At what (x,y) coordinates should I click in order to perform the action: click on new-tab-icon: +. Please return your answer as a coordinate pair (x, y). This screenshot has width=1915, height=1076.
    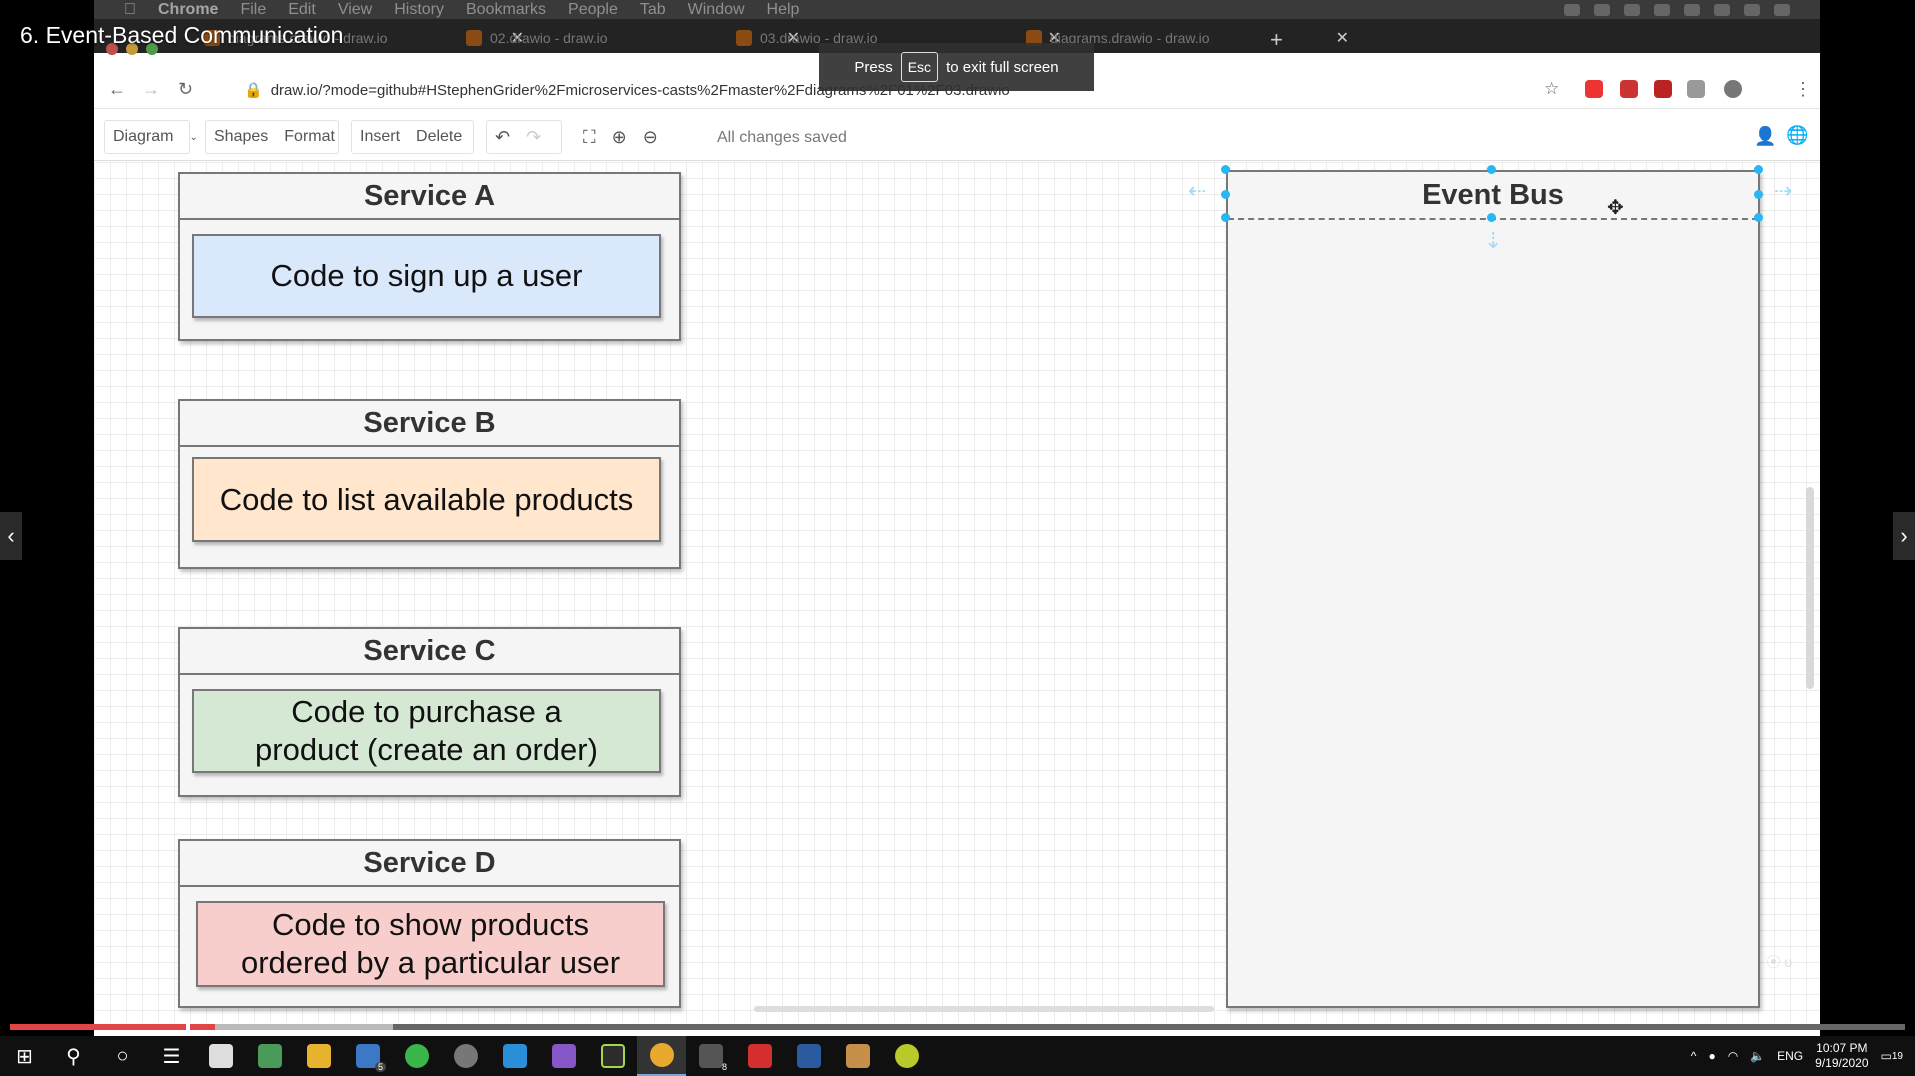
    Looking at the image, I should click on (1276, 40).